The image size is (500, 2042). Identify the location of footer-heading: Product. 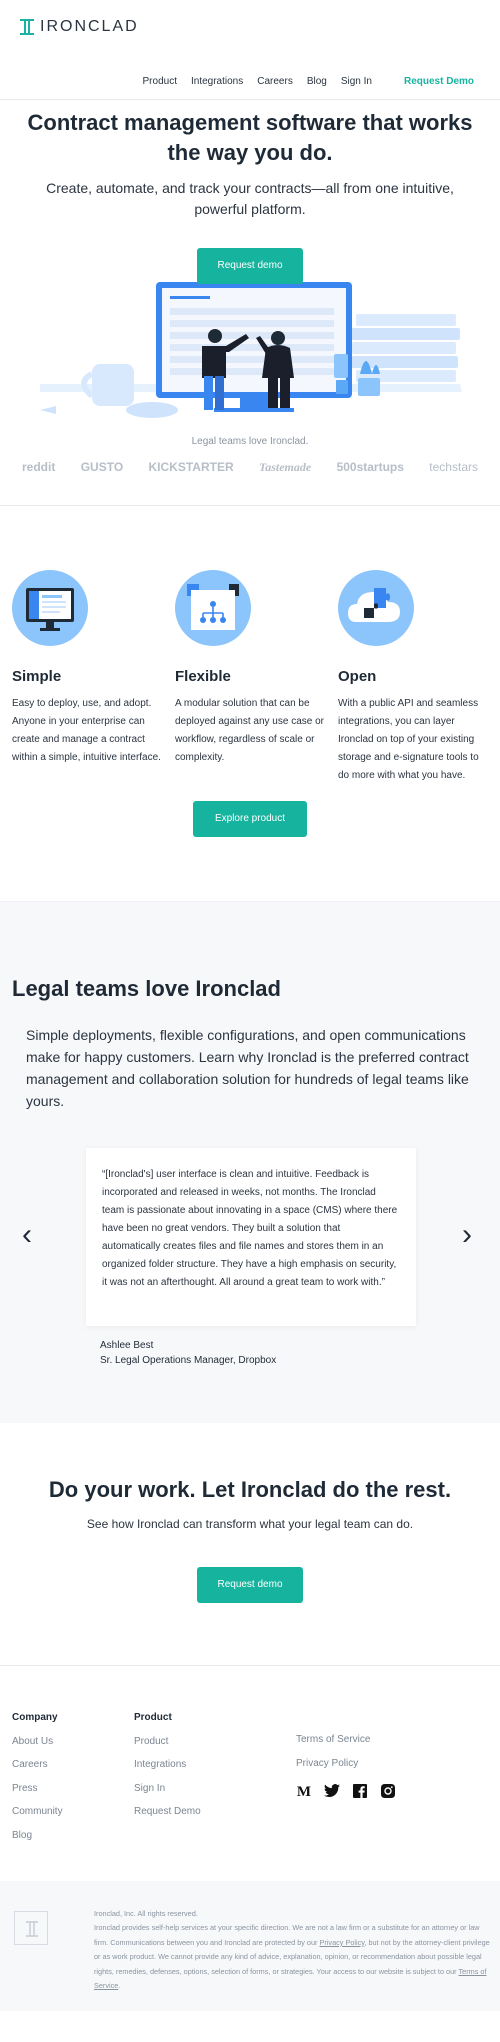
(153, 1717).